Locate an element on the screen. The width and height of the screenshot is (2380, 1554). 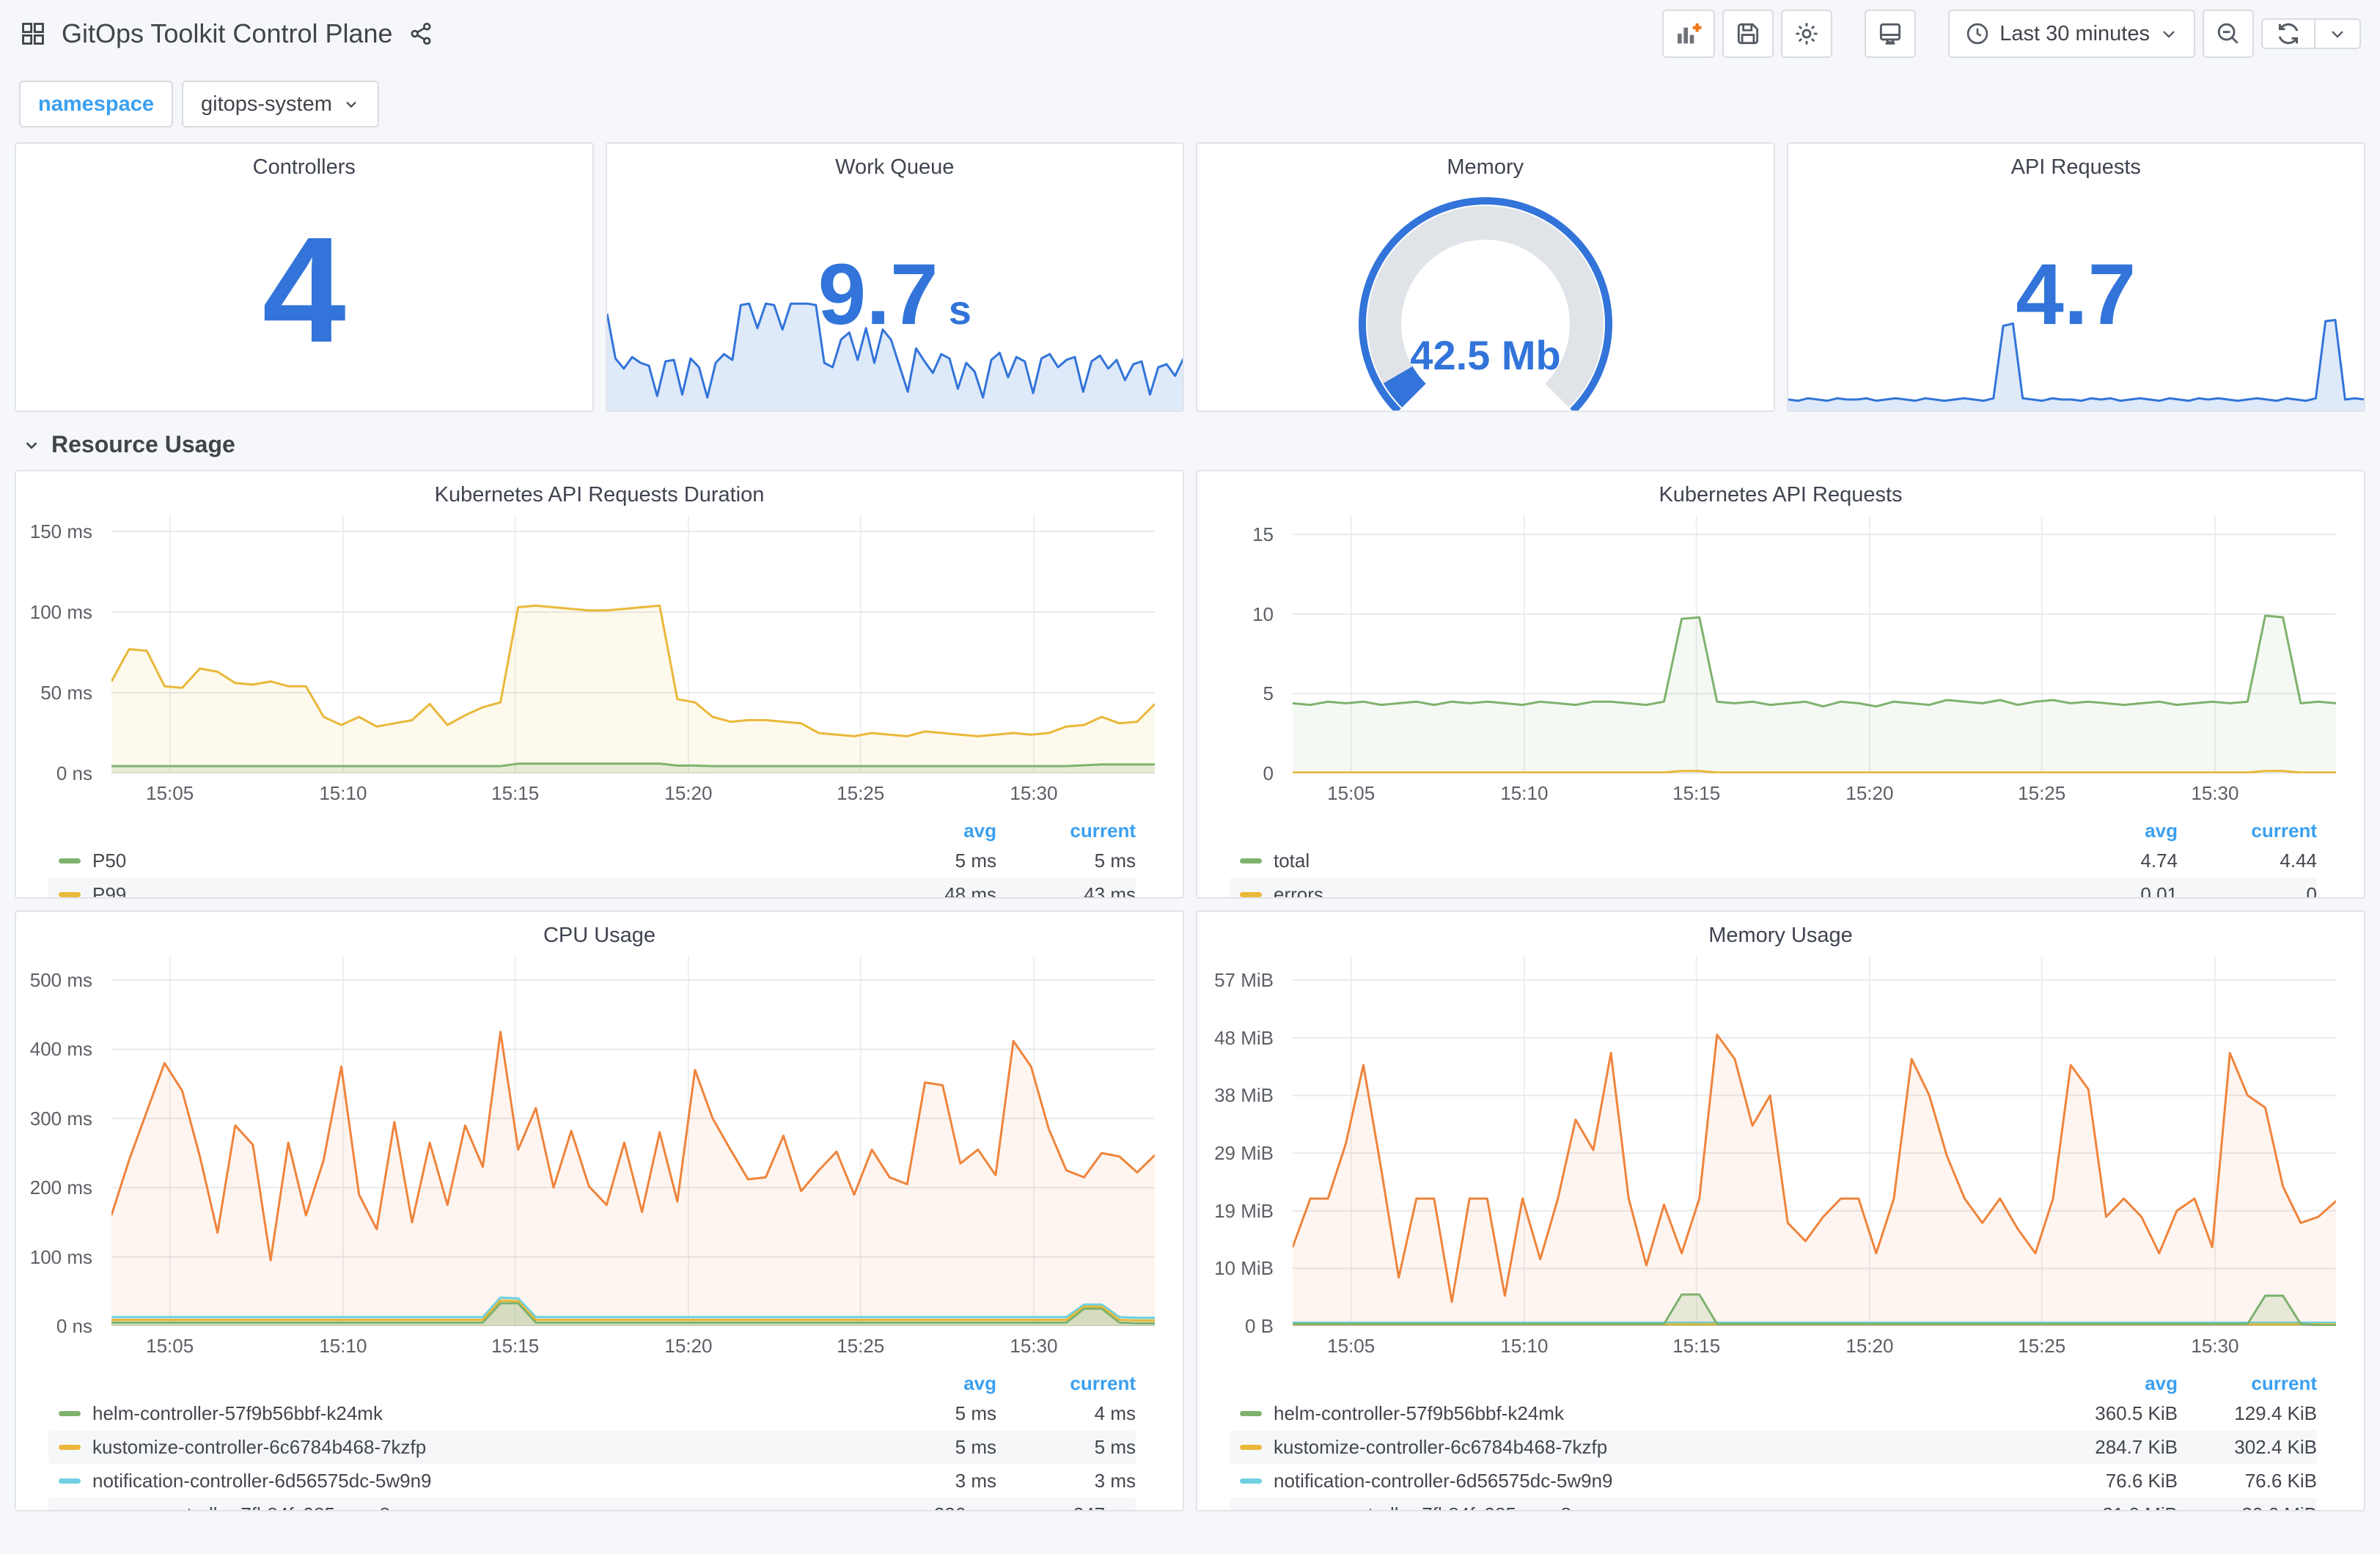
time-range-label: Last 30 minutes is located at coordinates (2075, 33).